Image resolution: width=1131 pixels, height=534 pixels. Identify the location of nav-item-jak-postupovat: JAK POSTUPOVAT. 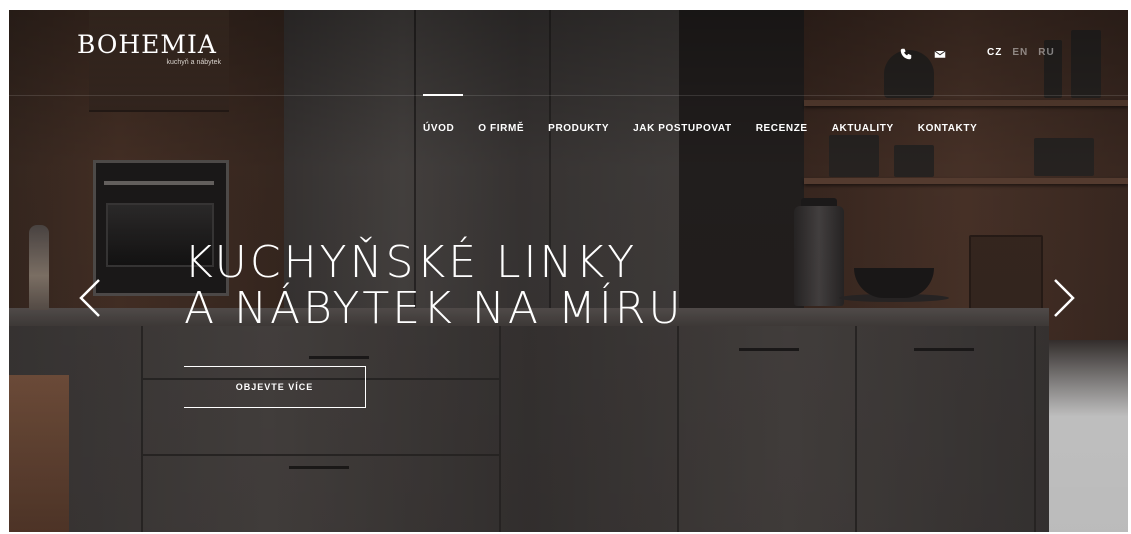
(682, 128).